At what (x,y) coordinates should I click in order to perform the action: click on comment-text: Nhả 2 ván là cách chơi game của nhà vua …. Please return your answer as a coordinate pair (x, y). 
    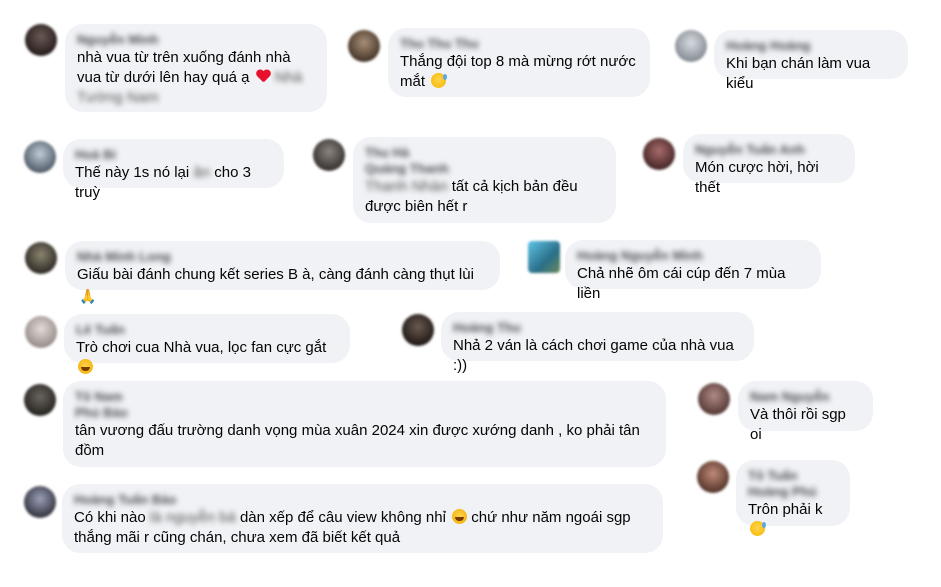
    Looking at the image, I should click on (596, 355).